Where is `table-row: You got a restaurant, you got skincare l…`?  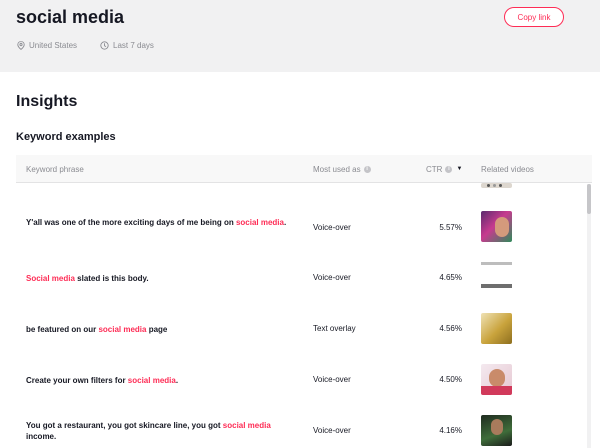 table-row: You got a restaurant, you got skincare l… is located at coordinates (302, 426).